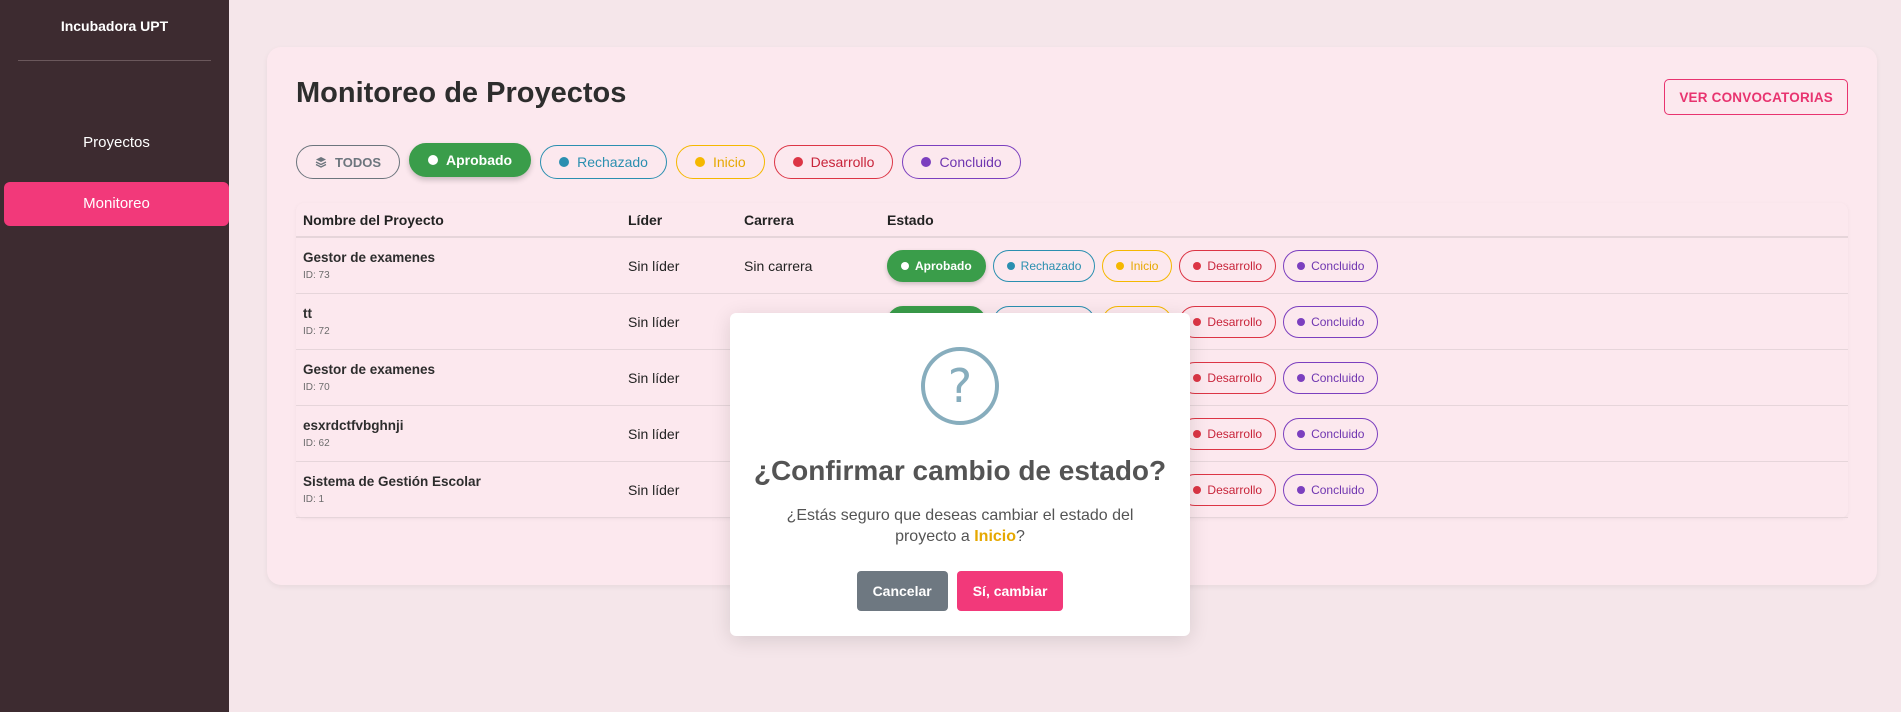 The height and width of the screenshot is (712, 1901). Describe the element at coordinates (645, 219) in the screenshot. I see `column-header-lider: Líder` at that location.